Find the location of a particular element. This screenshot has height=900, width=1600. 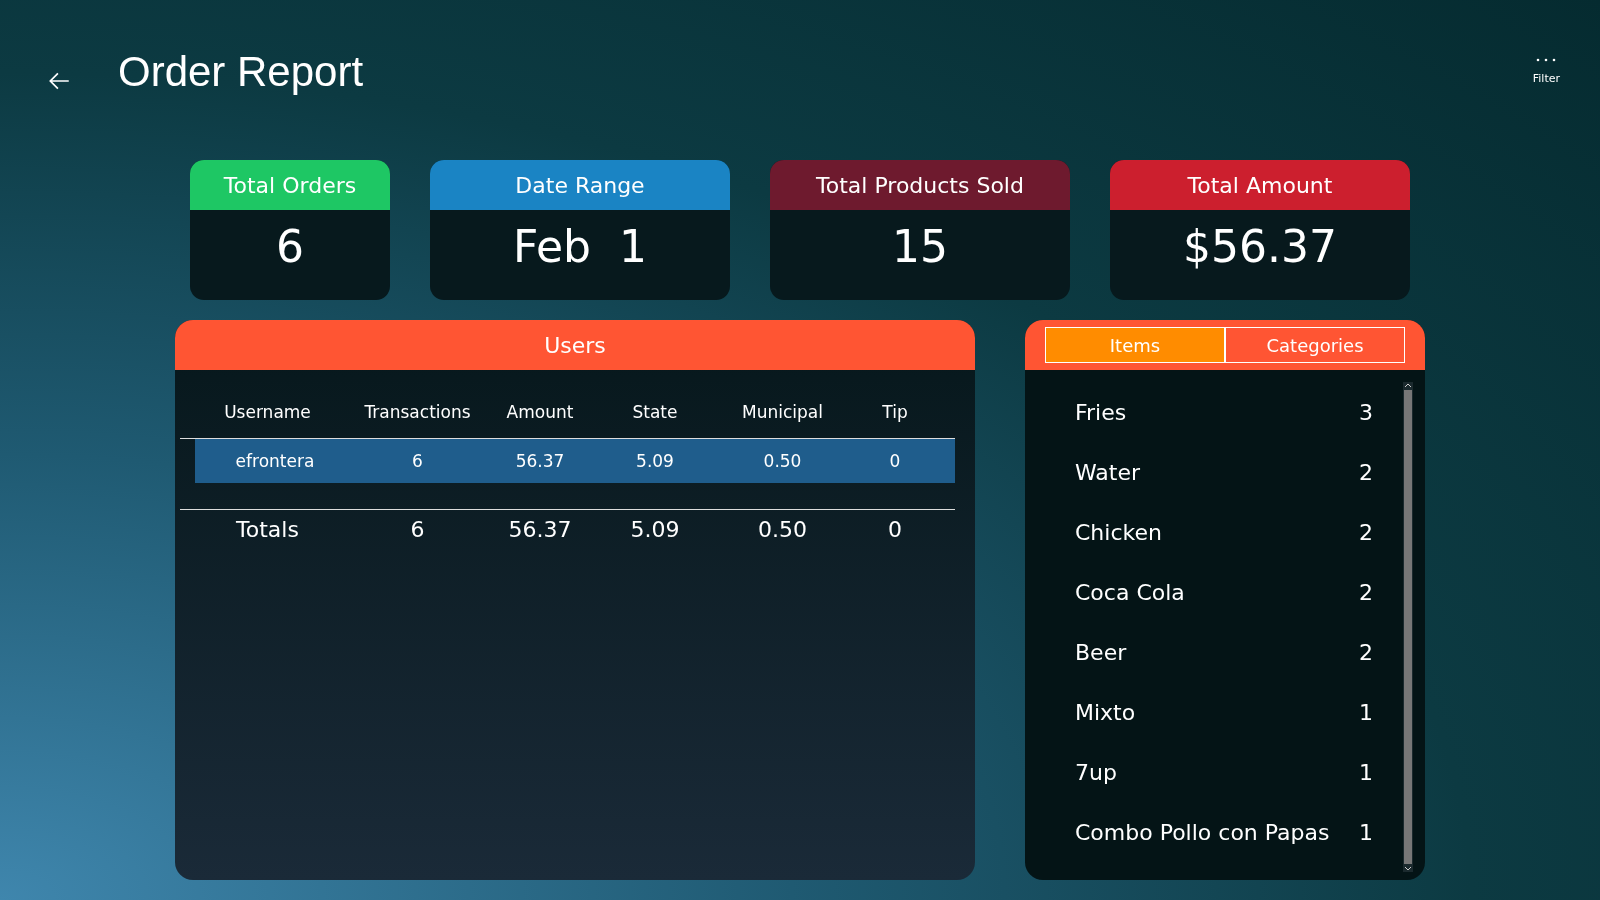

item-count: 3 is located at coordinates (1366, 412).